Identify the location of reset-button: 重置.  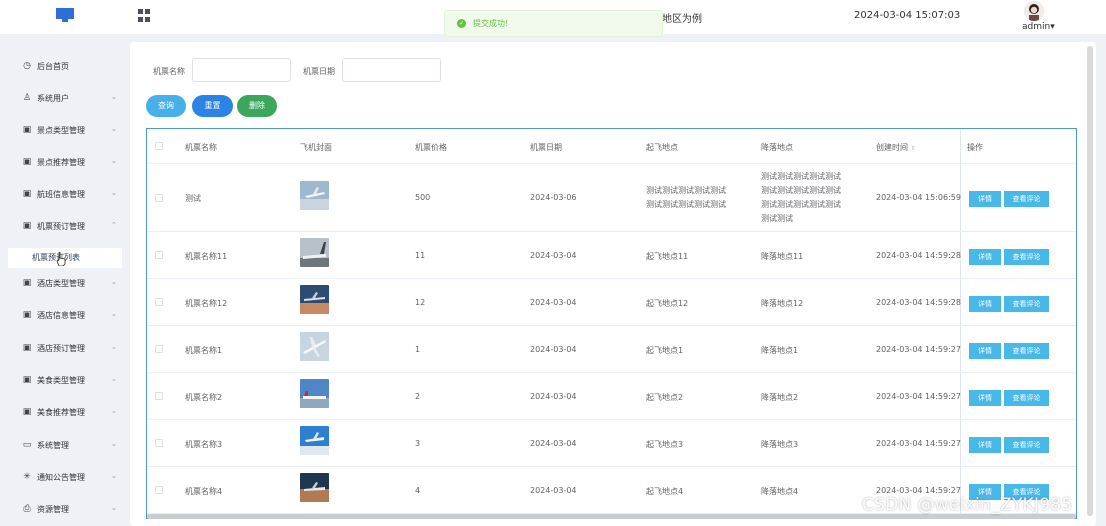
(212, 106).